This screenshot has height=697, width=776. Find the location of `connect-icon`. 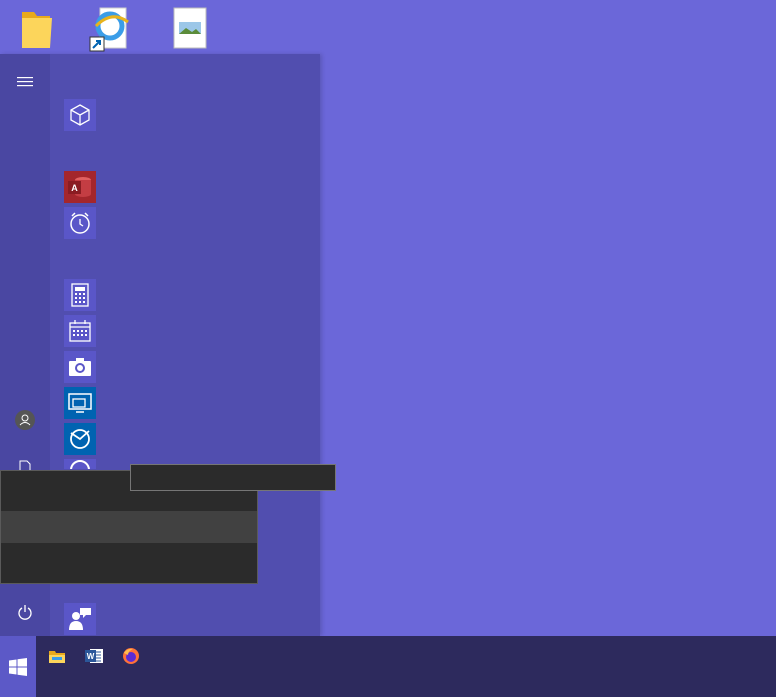

connect-icon is located at coordinates (80, 403).